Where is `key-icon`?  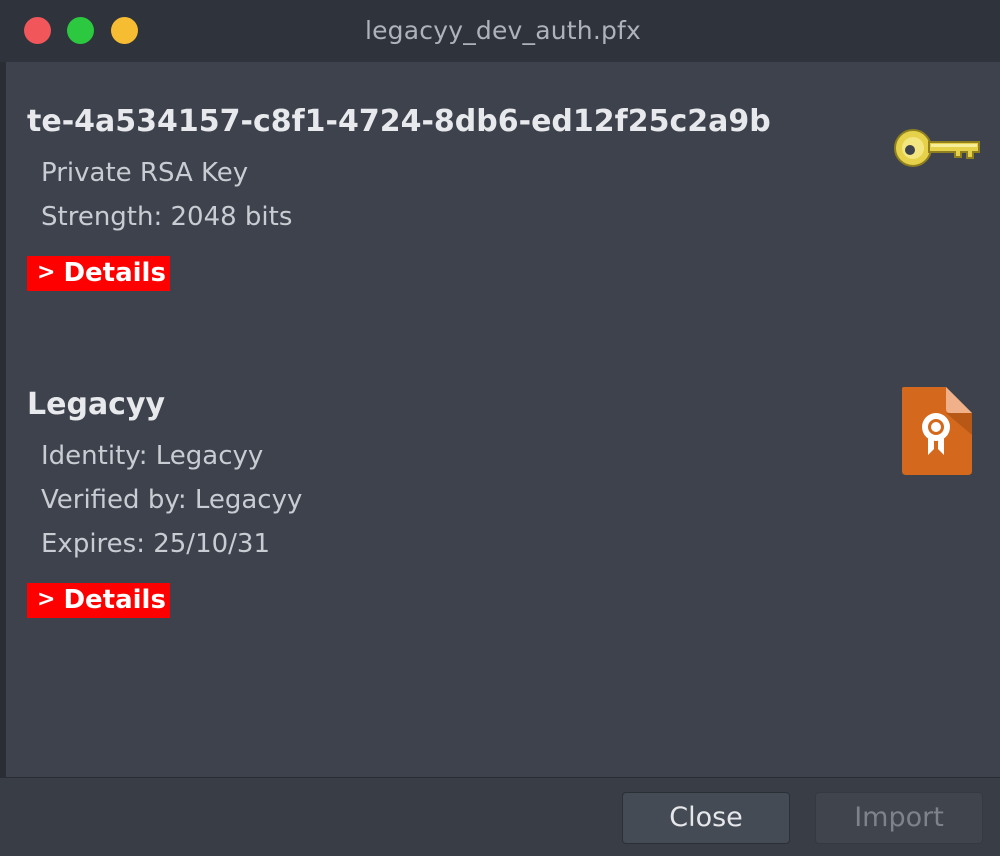
key-icon is located at coordinates (938, 150).